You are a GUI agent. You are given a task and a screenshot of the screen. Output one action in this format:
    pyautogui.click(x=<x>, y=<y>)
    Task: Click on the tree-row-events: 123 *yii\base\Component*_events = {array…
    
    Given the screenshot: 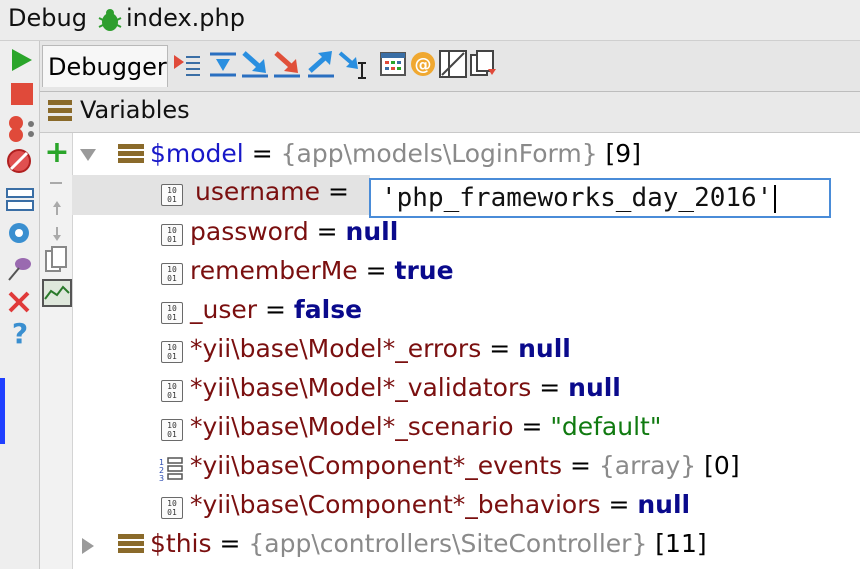 What is the action you would take?
    pyautogui.click(x=466, y=468)
    